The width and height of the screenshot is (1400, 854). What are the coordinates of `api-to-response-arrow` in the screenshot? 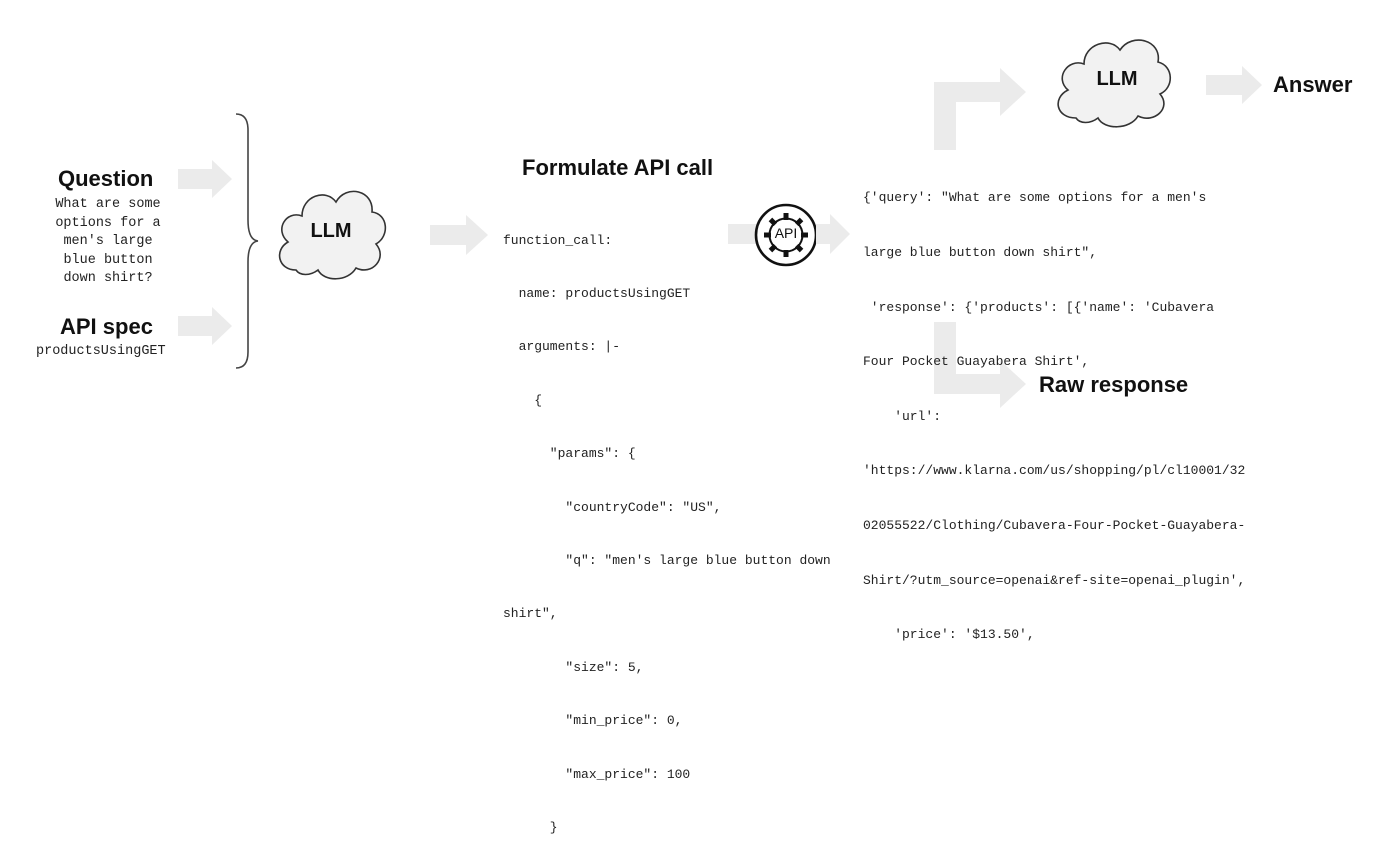 It's located at (833, 234).